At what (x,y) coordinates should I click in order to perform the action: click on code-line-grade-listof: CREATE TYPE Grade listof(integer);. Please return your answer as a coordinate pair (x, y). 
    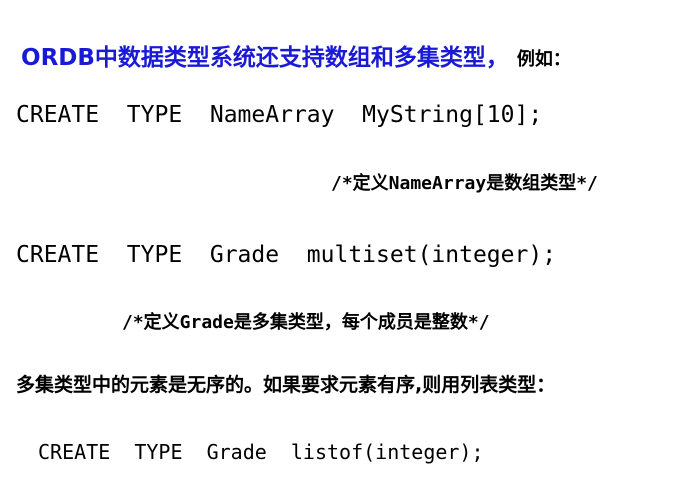
    Looking at the image, I should click on (261, 452).